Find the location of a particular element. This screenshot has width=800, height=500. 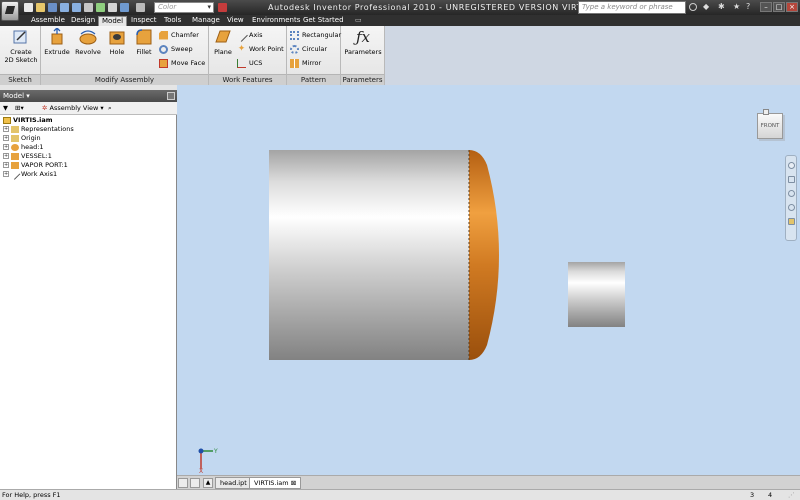

tile-windows-icon is located at coordinates (183, 483).